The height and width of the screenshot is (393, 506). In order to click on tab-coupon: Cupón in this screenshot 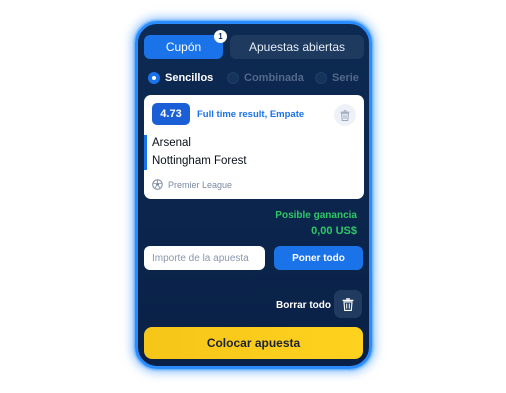, I will do `click(183, 47)`.